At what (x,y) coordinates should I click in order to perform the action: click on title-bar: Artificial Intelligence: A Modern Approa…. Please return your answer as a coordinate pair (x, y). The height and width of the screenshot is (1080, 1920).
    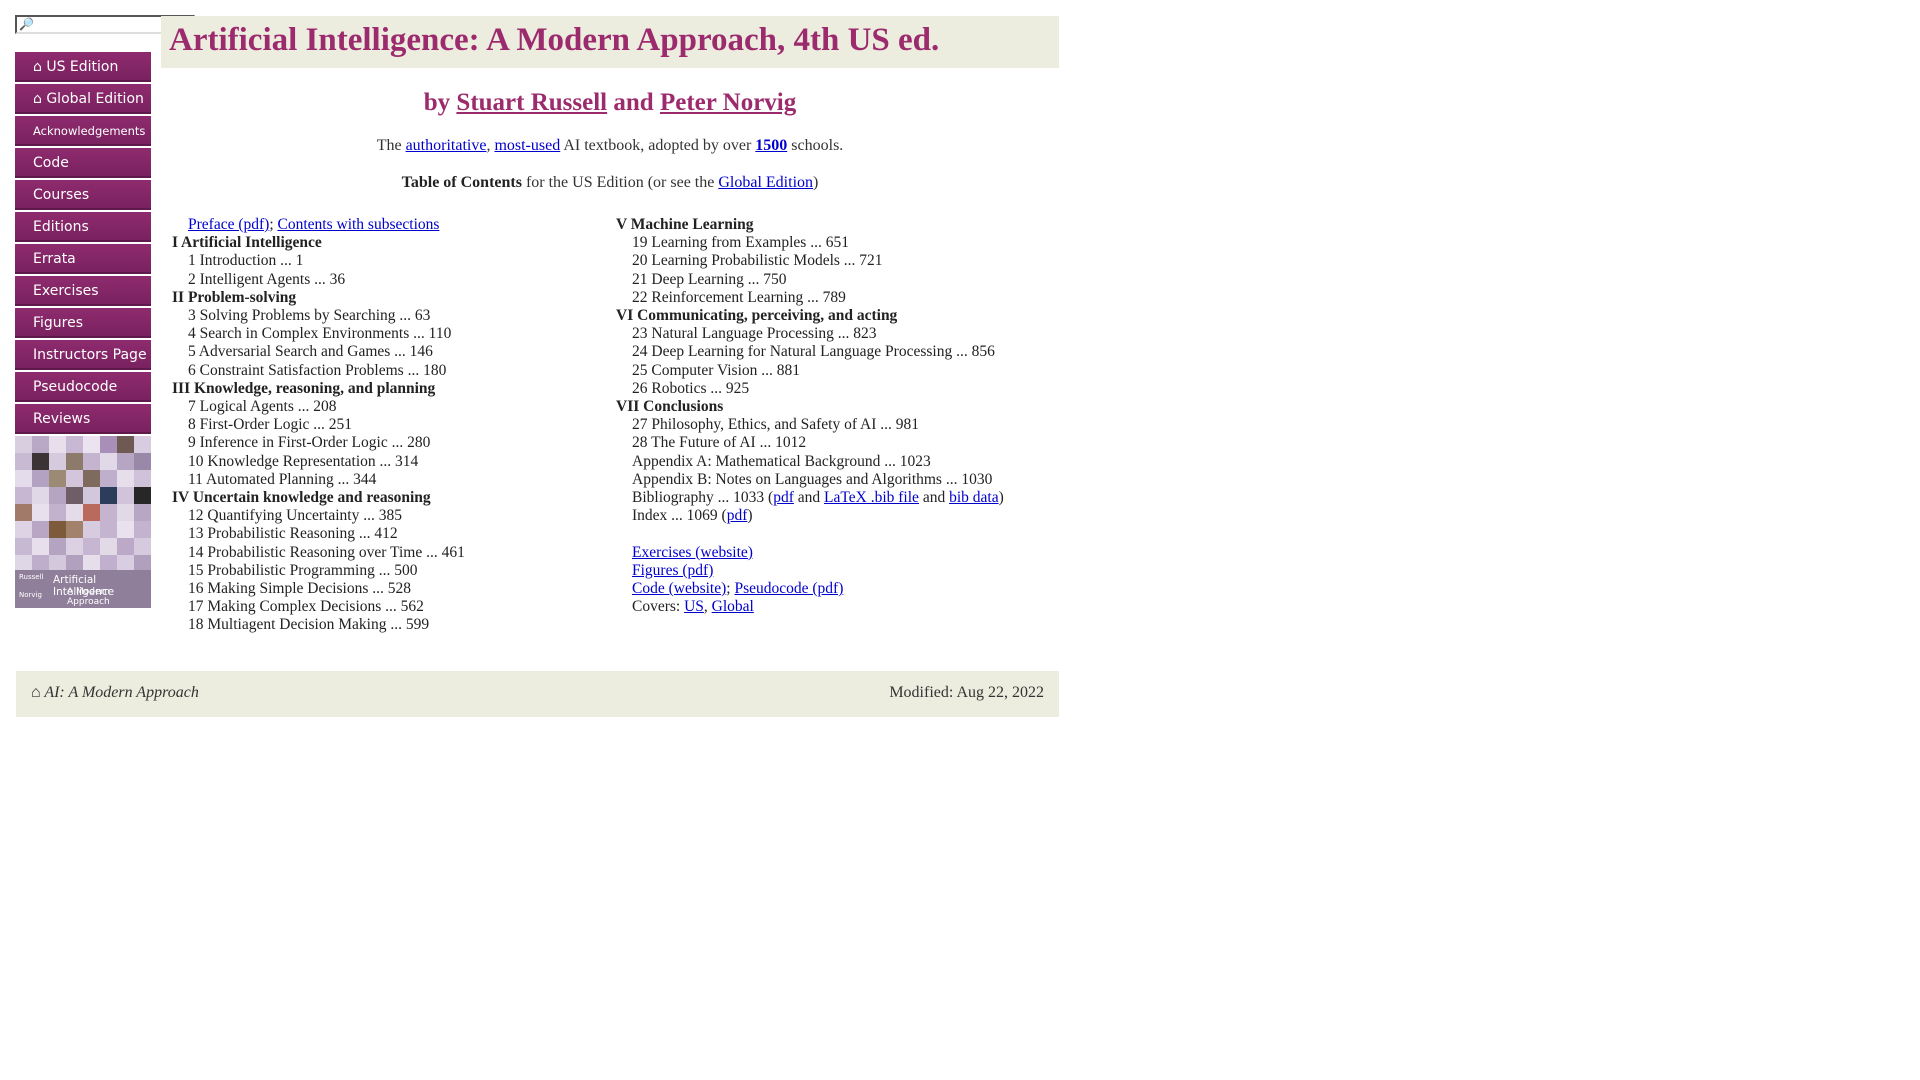
    Looking at the image, I should click on (610, 42).